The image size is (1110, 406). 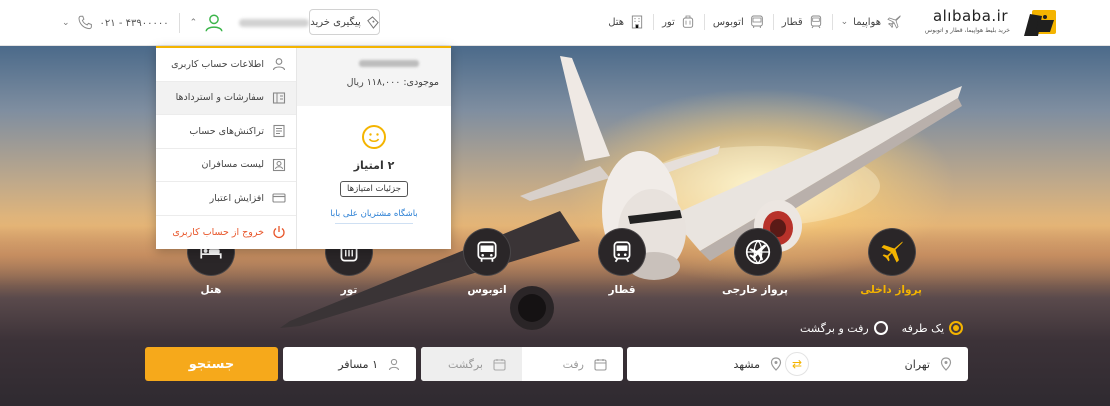 What do you see at coordinates (894, 22) in the screenshot?
I see `airplane-icon` at bounding box center [894, 22].